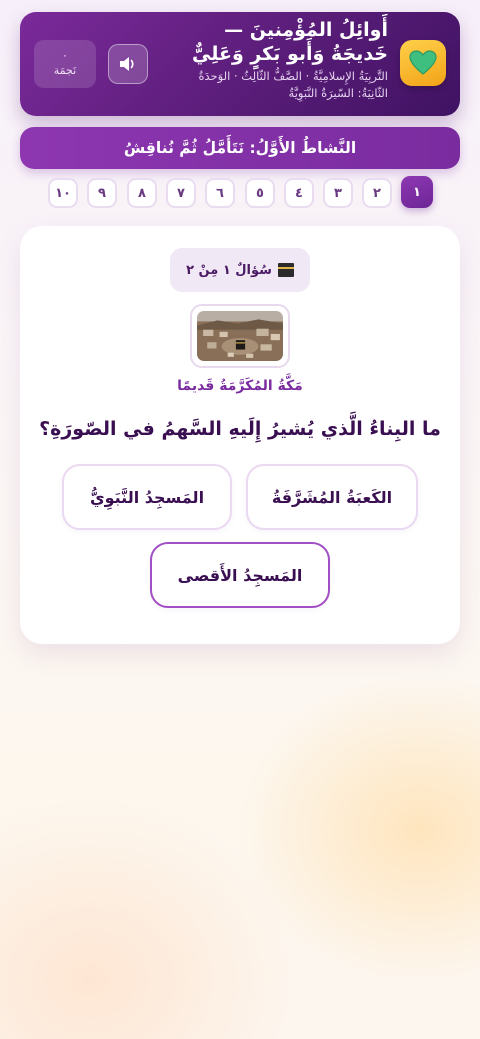 The image size is (480, 1039). Describe the element at coordinates (65, 55) in the screenshot. I see `stars-count: ٠` at that location.